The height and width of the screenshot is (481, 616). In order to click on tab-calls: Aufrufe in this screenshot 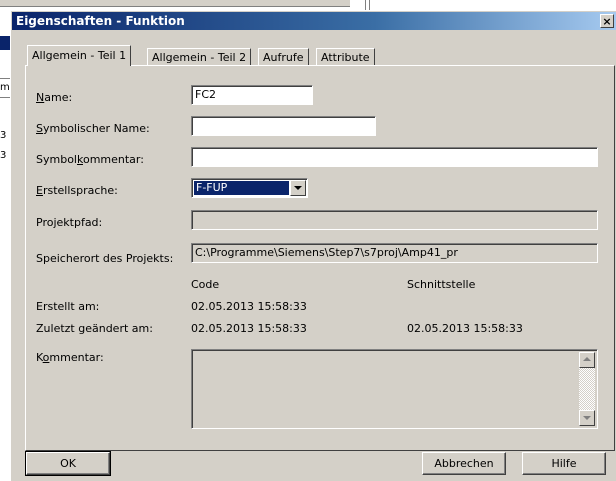, I will do `click(283, 56)`.